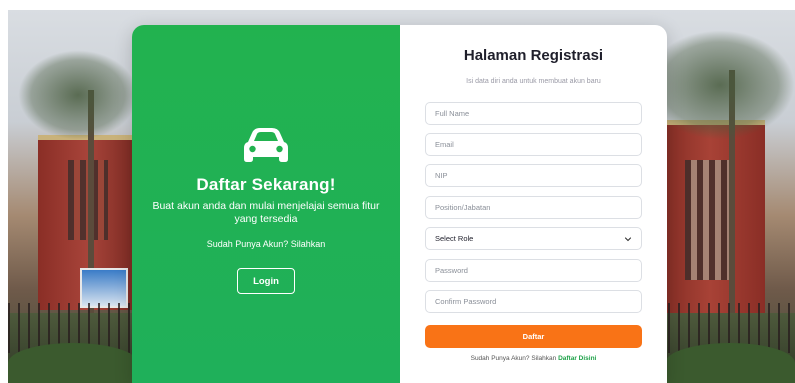 Image resolution: width=795 pixels, height=383 pixels. I want to click on shrub-left, so click(73, 363).